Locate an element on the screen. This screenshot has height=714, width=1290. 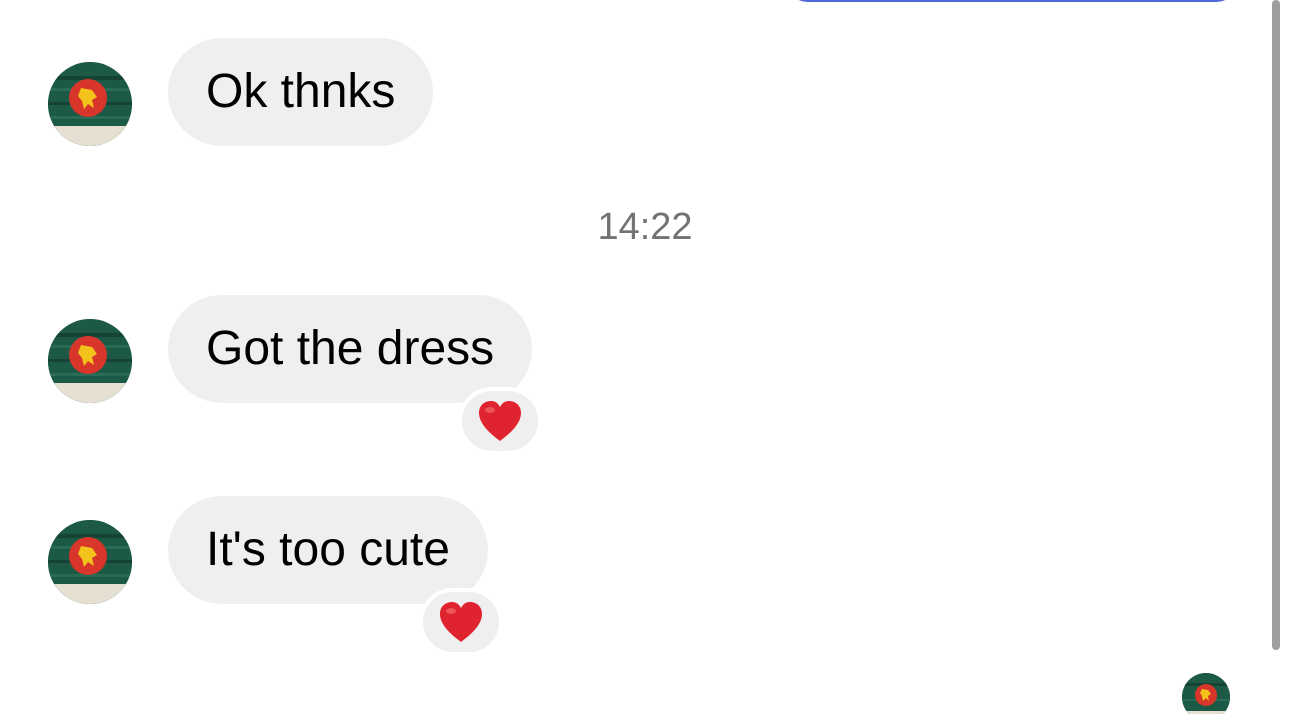
message-bubble: Ok thnks is located at coordinates (301, 92).